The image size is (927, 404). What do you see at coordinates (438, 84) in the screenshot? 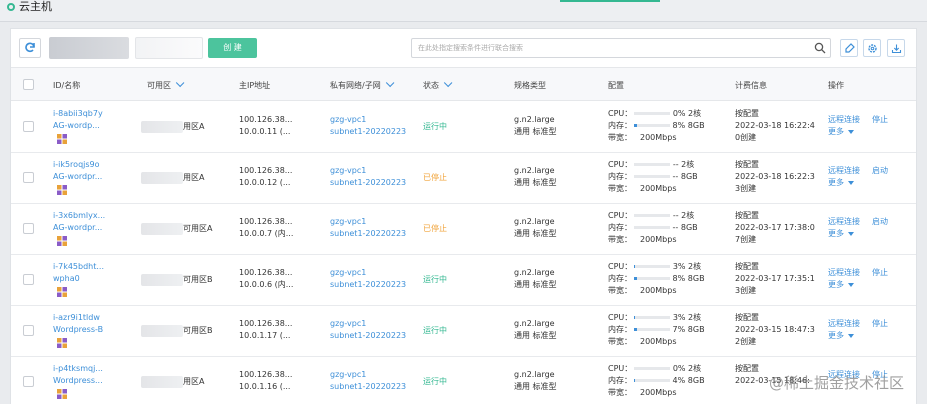
I see `col-status: 状态` at bounding box center [438, 84].